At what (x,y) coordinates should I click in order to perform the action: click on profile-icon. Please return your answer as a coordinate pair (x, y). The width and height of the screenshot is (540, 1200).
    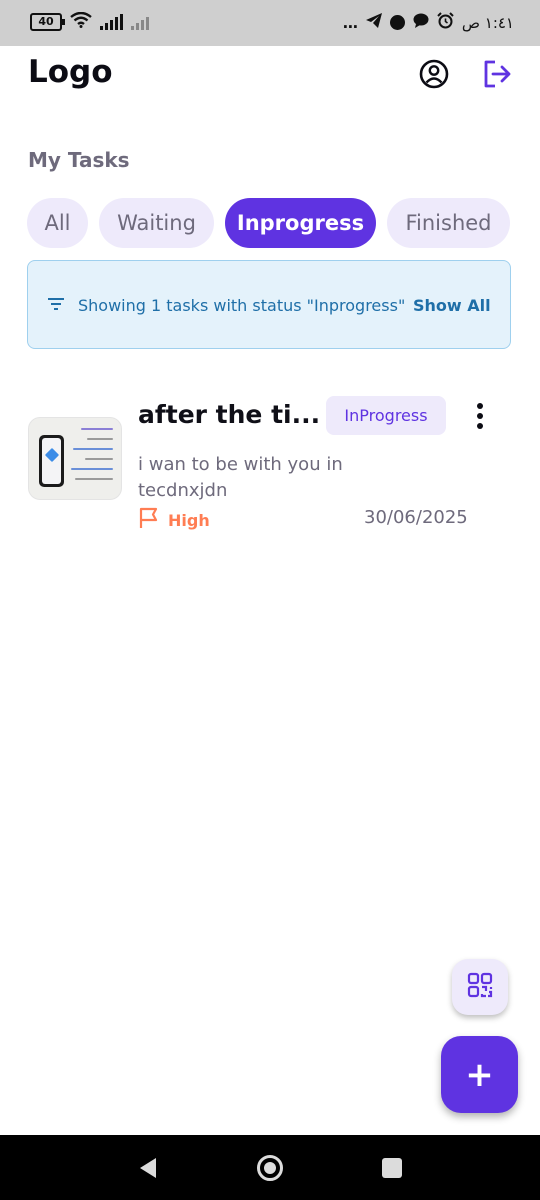
    Looking at the image, I should click on (434, 74).